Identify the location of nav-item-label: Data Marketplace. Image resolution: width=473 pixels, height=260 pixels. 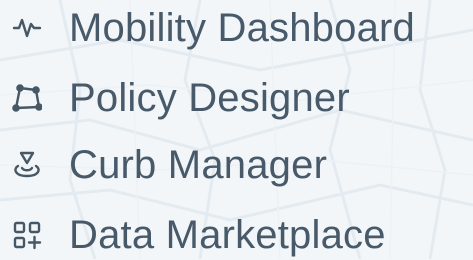
(227, 234).